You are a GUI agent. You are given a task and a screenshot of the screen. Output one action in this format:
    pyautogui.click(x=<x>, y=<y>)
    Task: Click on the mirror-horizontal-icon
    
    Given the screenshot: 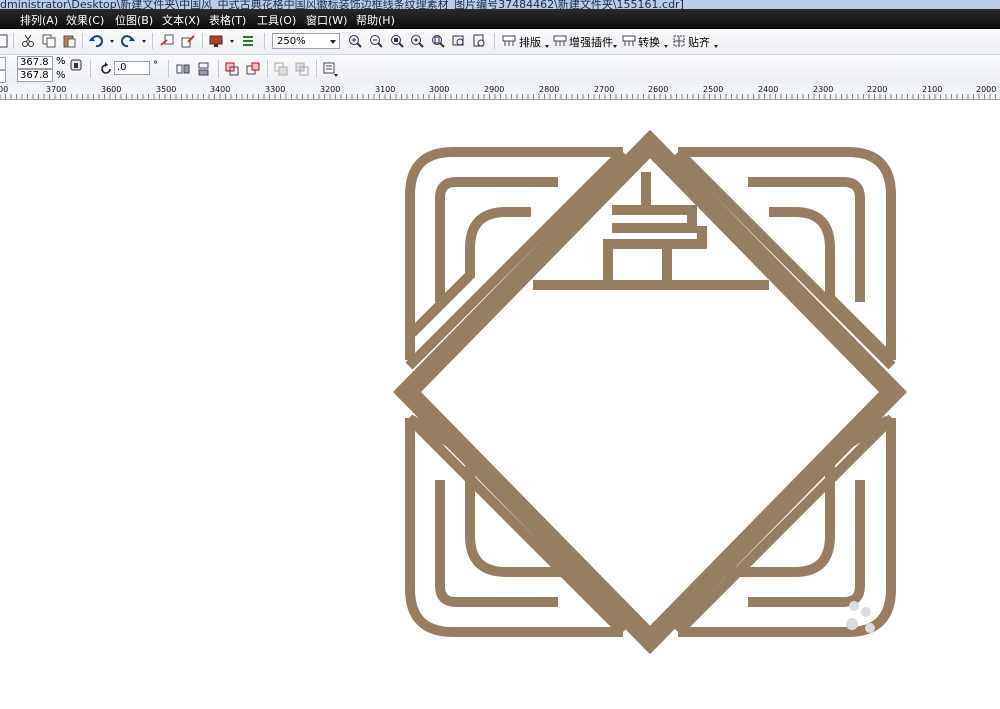 What is the action you would take?
    pyautogui.click(x=183, y=69)
    